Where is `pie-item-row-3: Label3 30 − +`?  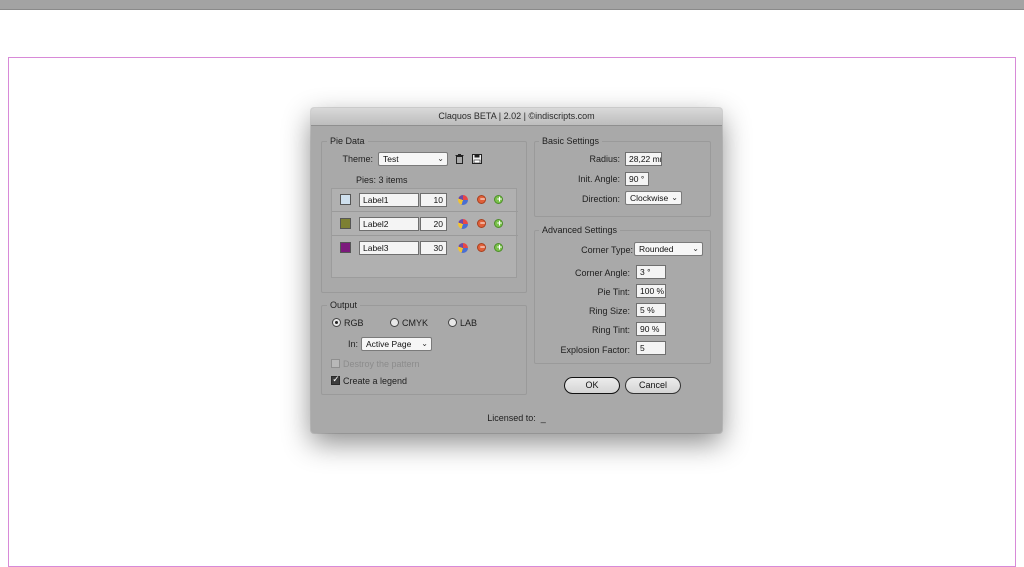 pie-item-row-3: Label3 30 − + is located at coordinates (425, 248).